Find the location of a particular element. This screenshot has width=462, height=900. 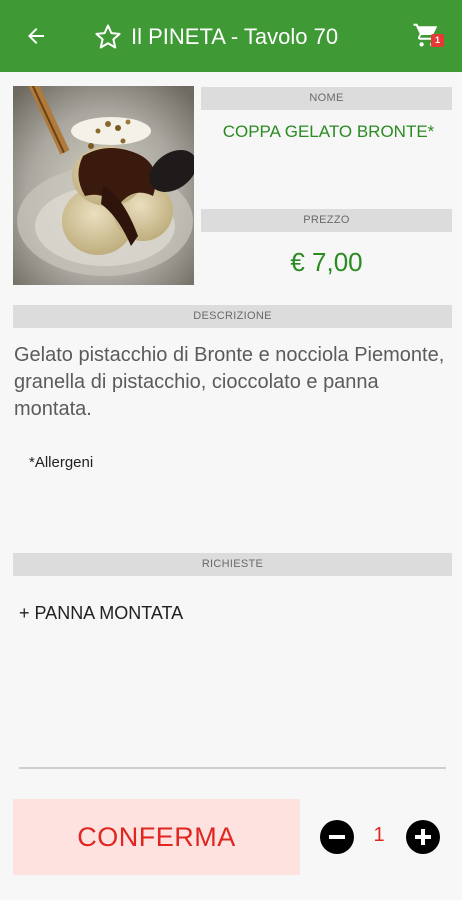

arrow-left-icon is located at coordinates (36, 36).